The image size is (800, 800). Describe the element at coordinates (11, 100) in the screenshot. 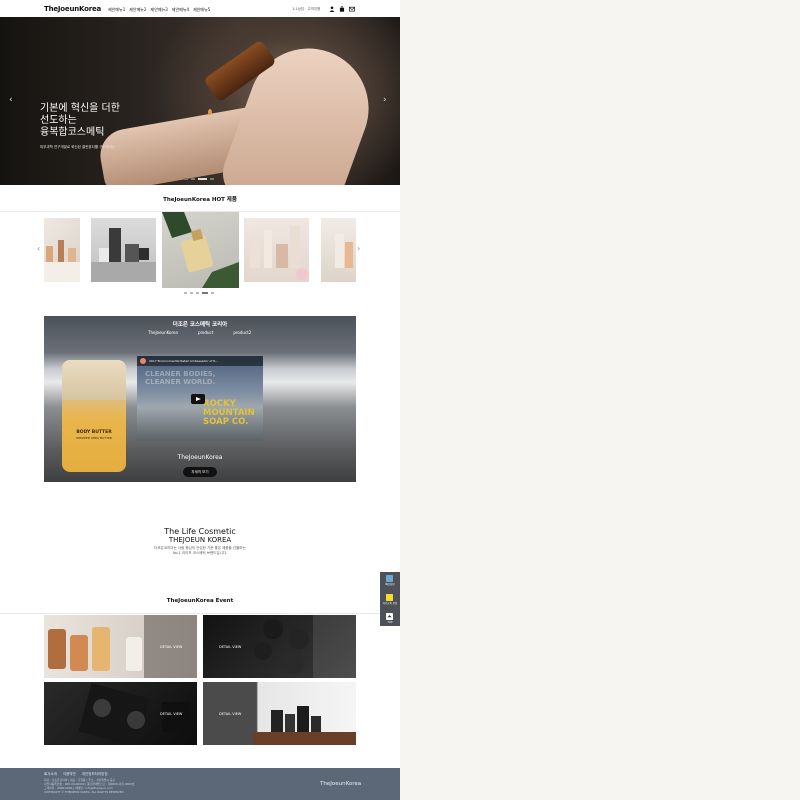

I see `hero-prev-icon: ‹` at that location.